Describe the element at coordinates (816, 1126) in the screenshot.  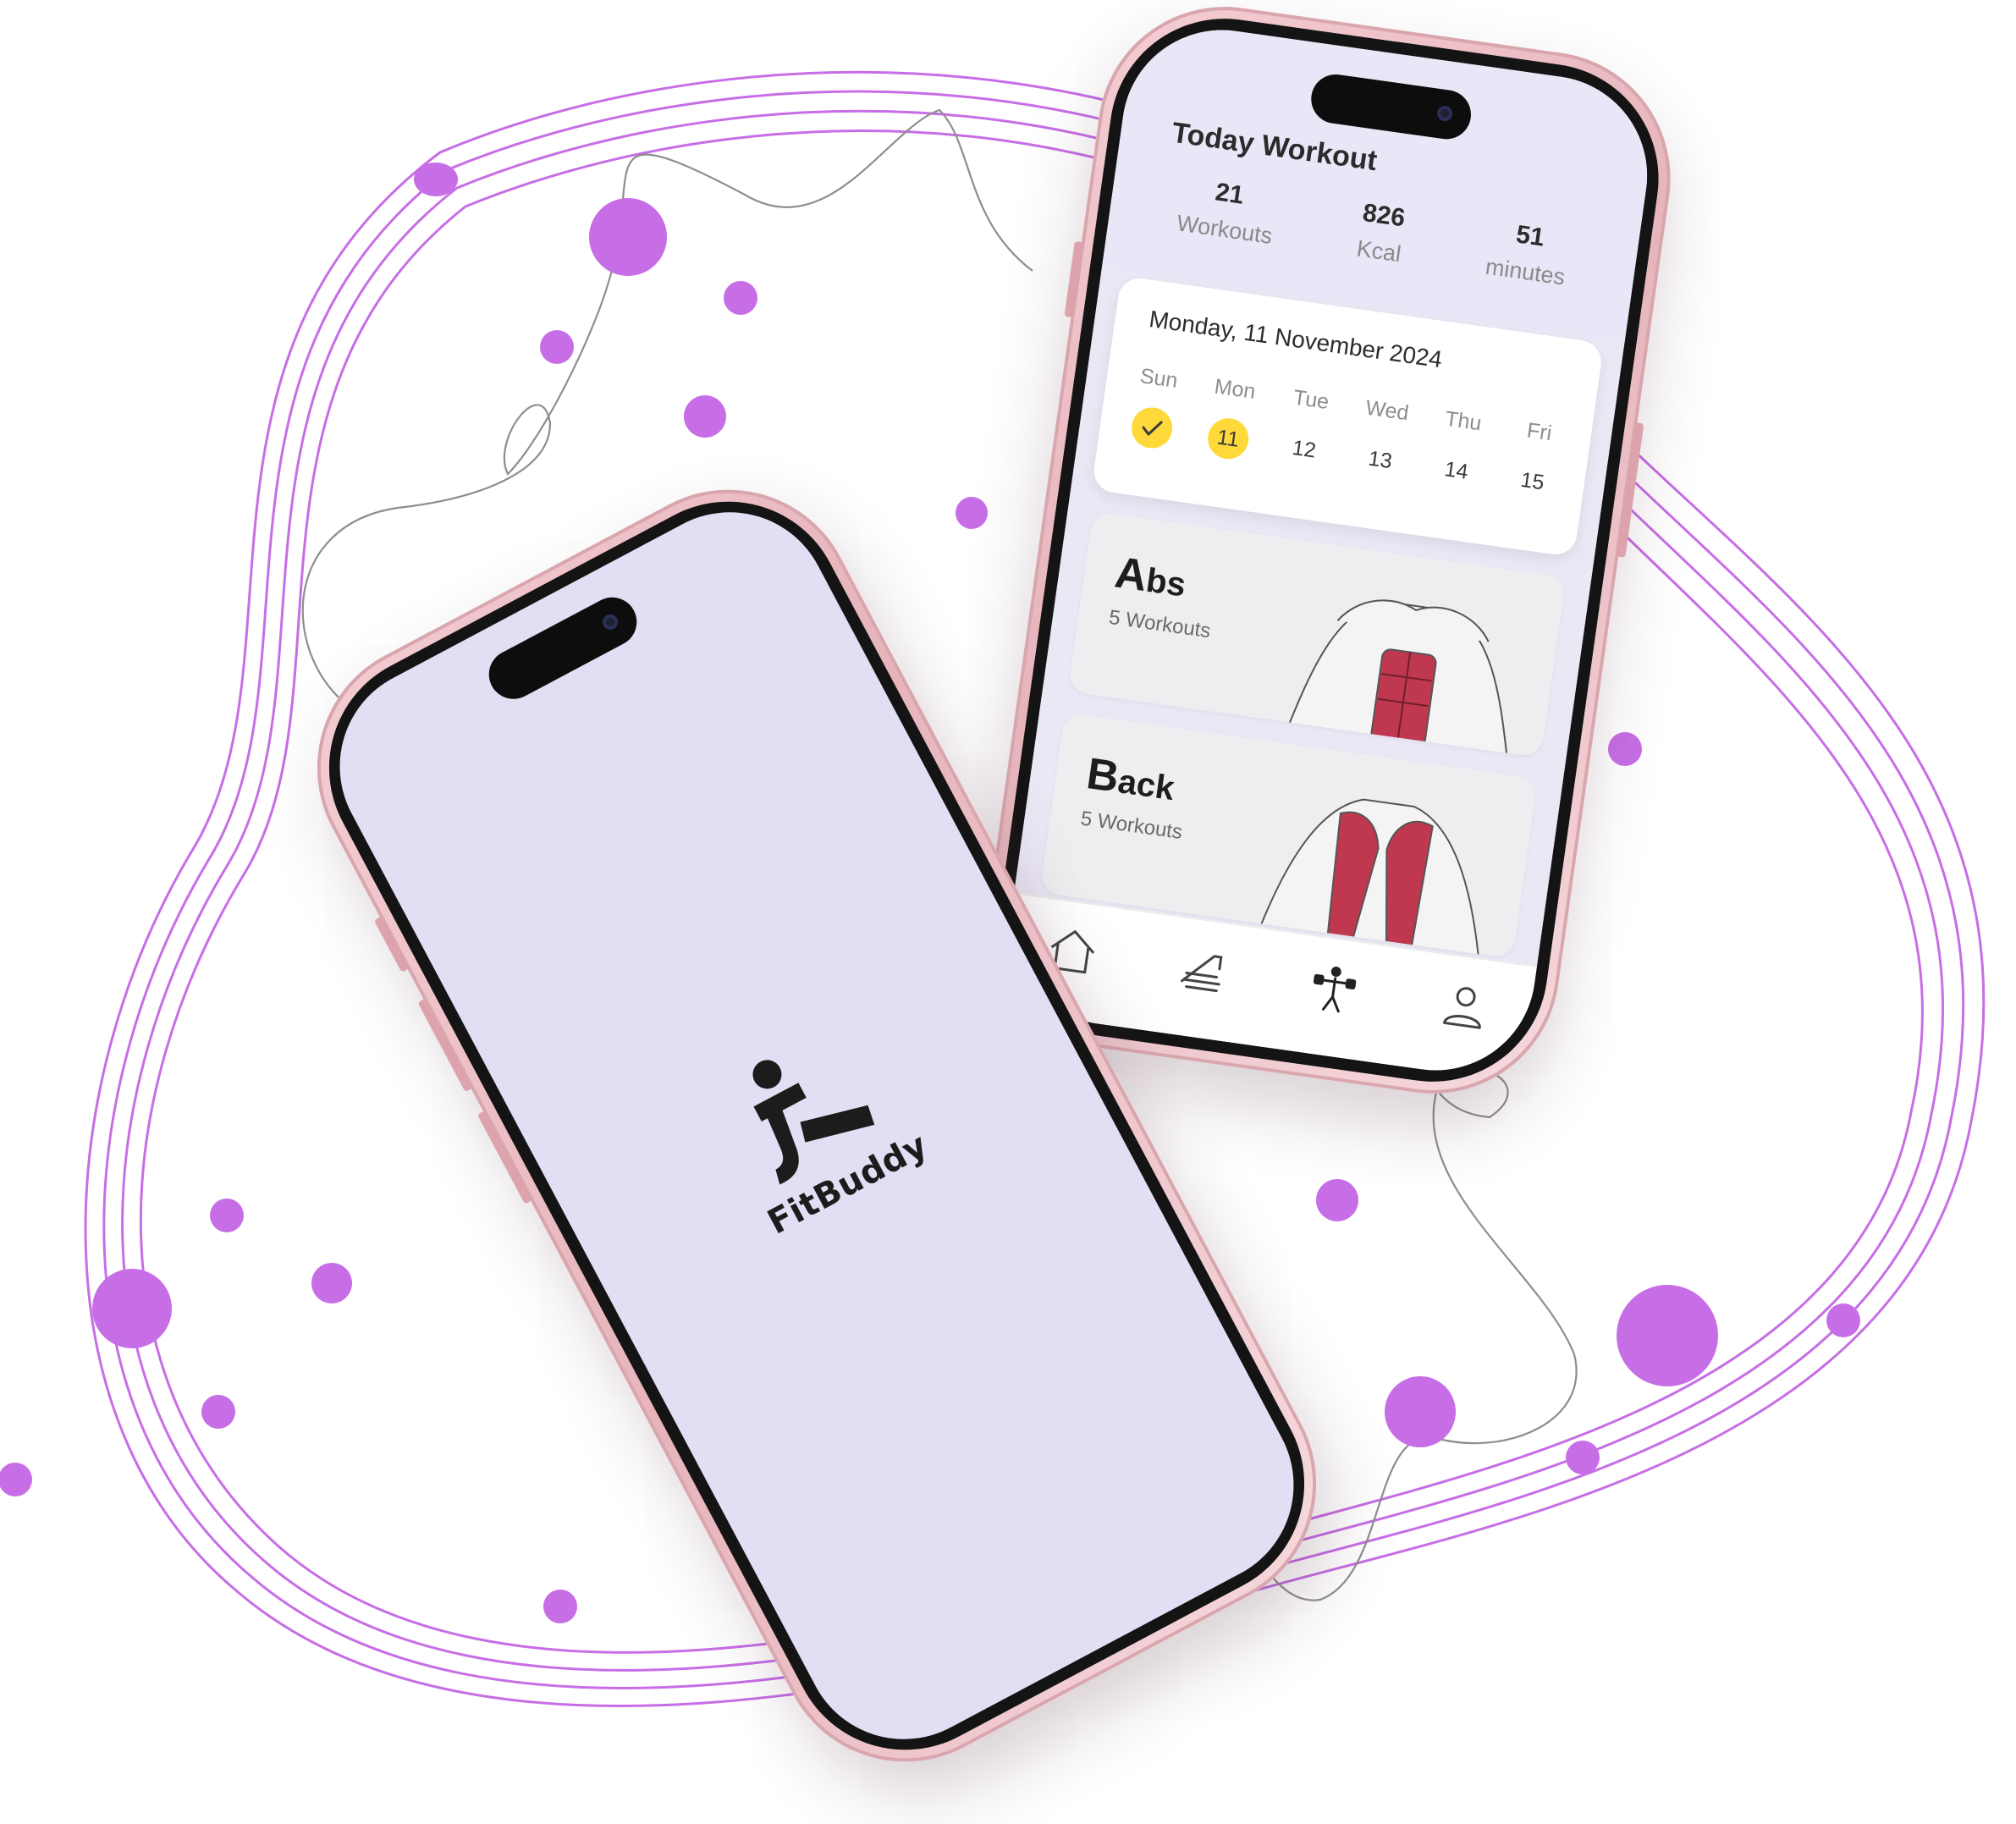
I see `app-logo: FitBuddy` at that location.